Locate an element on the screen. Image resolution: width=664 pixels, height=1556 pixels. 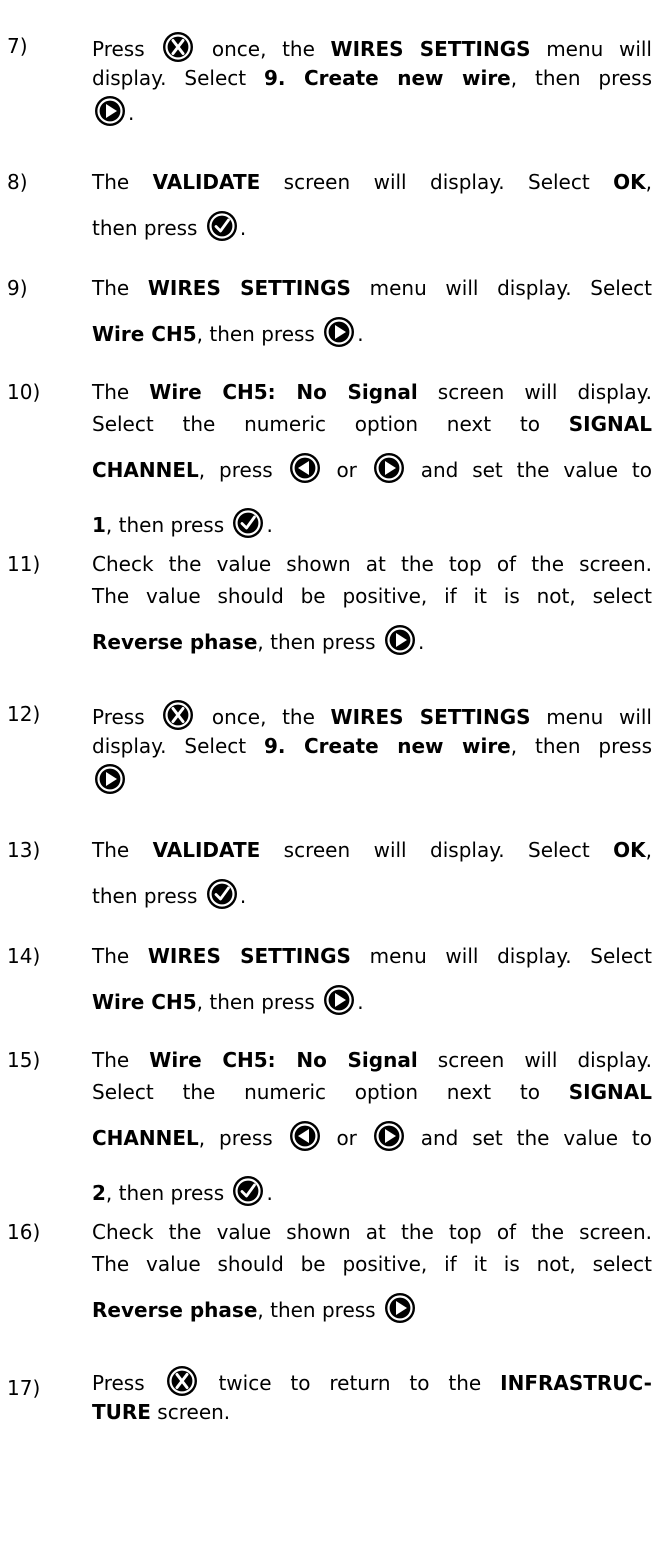
step-number: 17) is located at coordinates (24, 1388).